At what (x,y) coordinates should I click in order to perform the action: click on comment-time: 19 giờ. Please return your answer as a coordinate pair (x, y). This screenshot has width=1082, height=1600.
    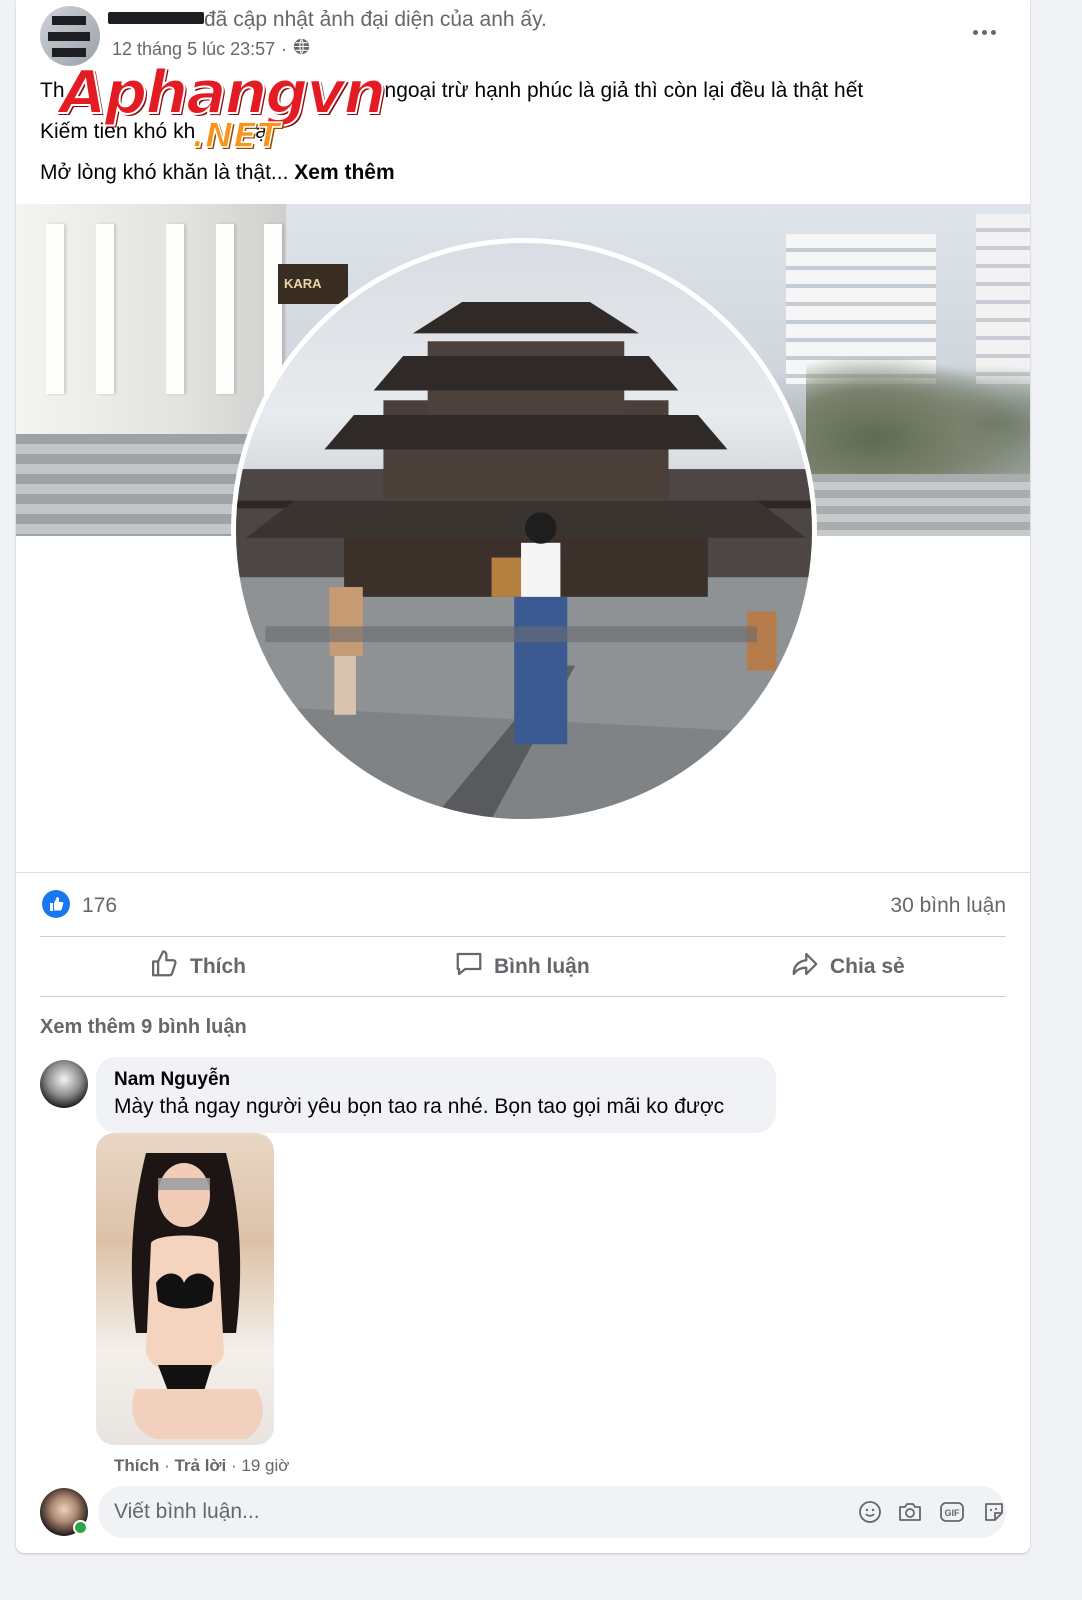
    Looking at the image, I should click on (265, 1465).